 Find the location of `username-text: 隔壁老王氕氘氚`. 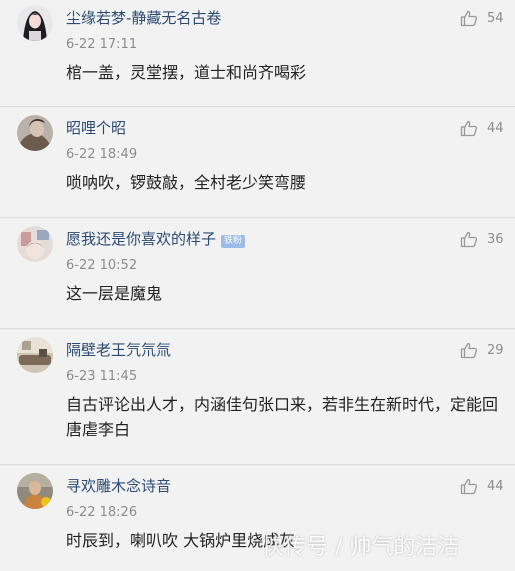

username-text: 隔壁老王氕氘氚 is located at coordinates (118, 350).